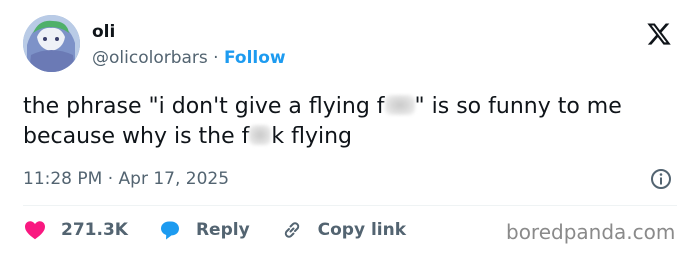 This screenshot has width=700, height=256. What do you see at coordinates (350, 205) in the screenshot?
I see `divider` at bounding box center [350, 205].